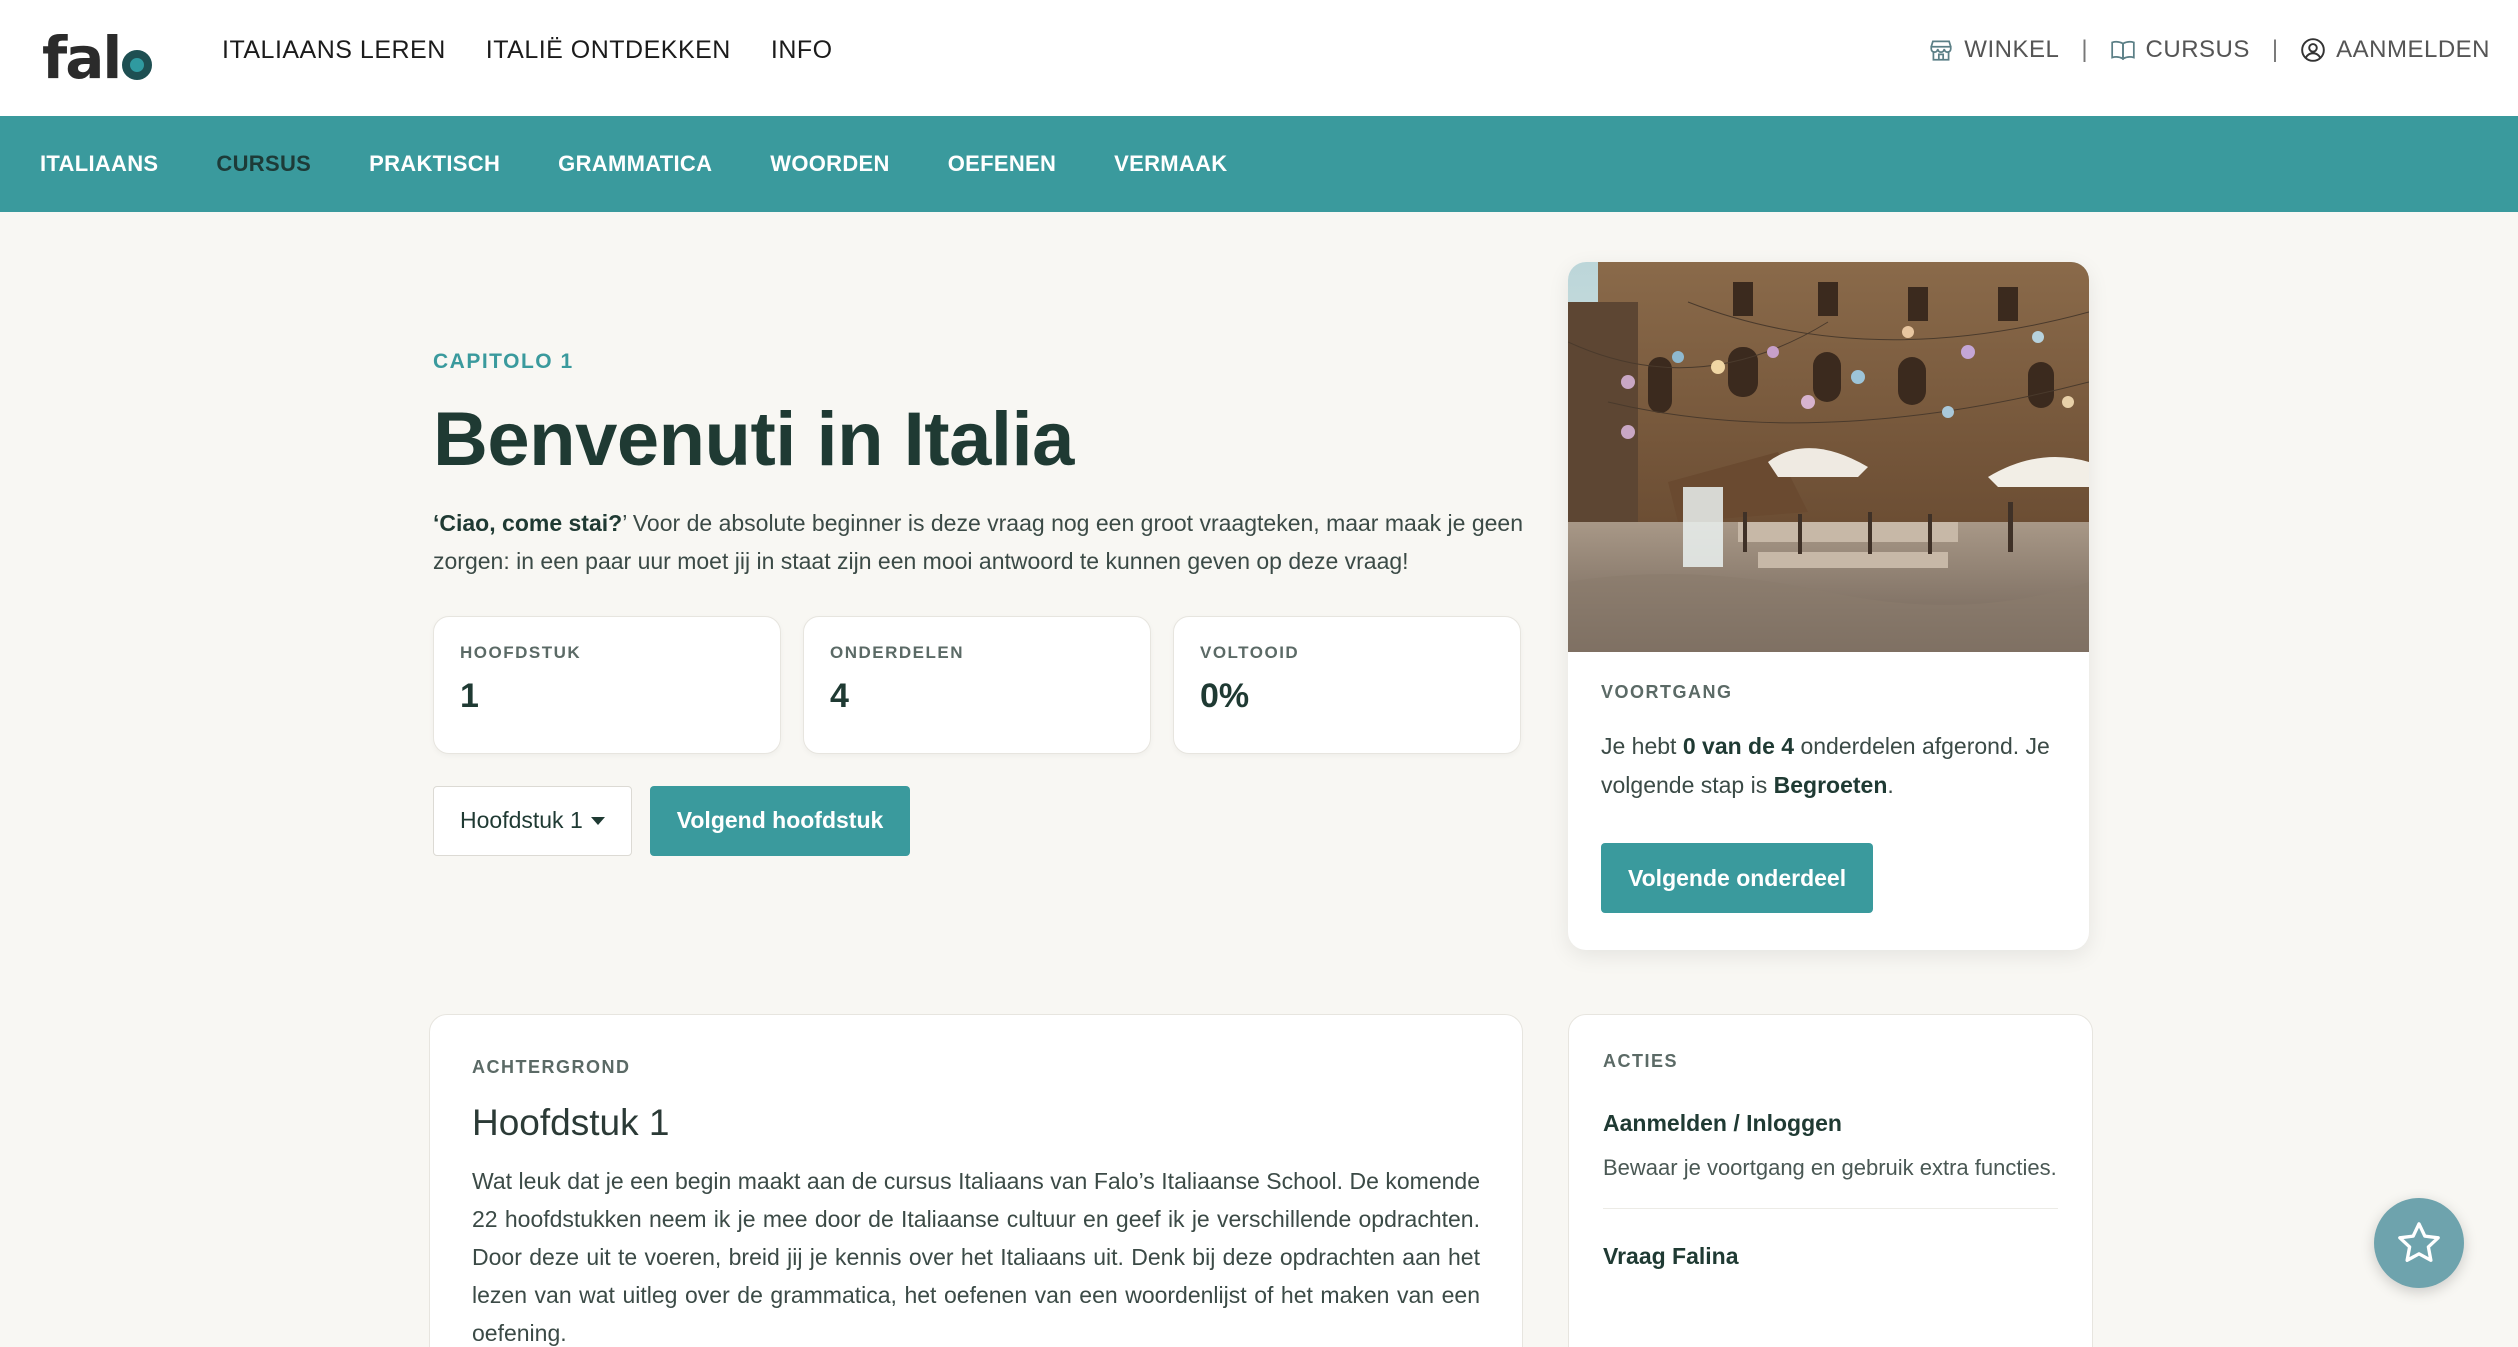 This screenshot has height=1347, width=2518. What do you see at coordinates (1737, 878) in the screenshot?
I see `next-part-button: Volgende onderdeel` at bounding box center [1737, 878].